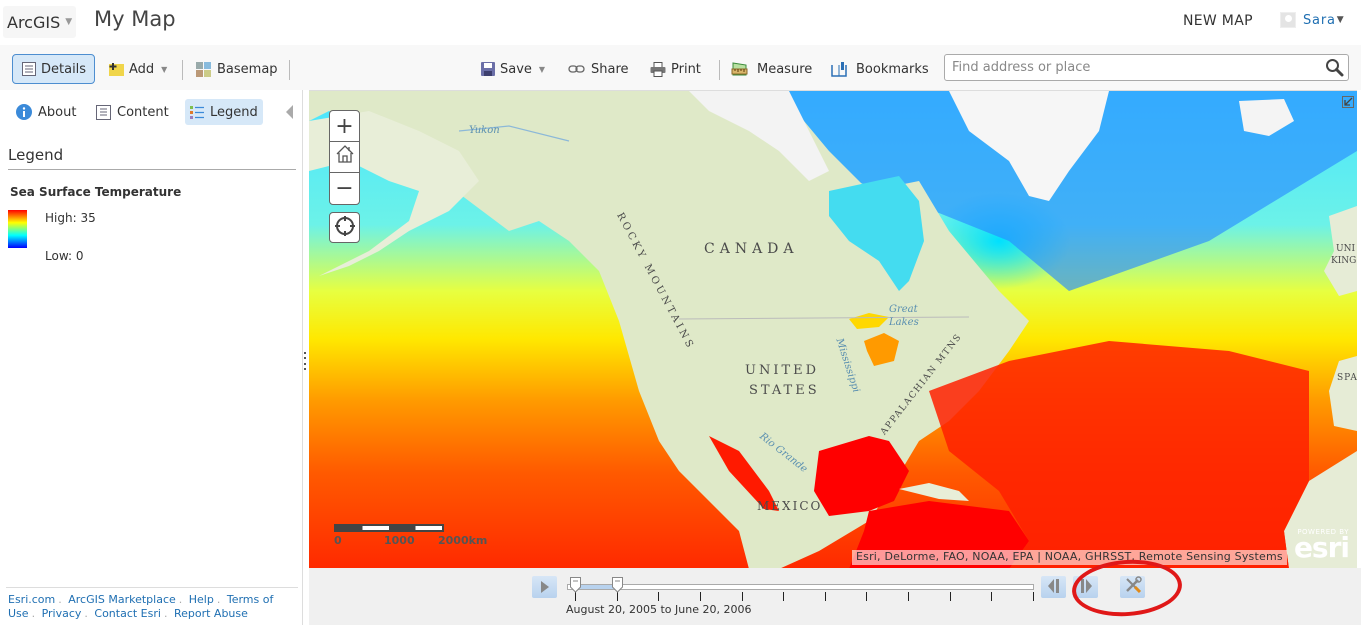 The height and width of the screenshot is (625, 1361). I want to click on ramp-low-label: Low: 0, so click(64, 256).